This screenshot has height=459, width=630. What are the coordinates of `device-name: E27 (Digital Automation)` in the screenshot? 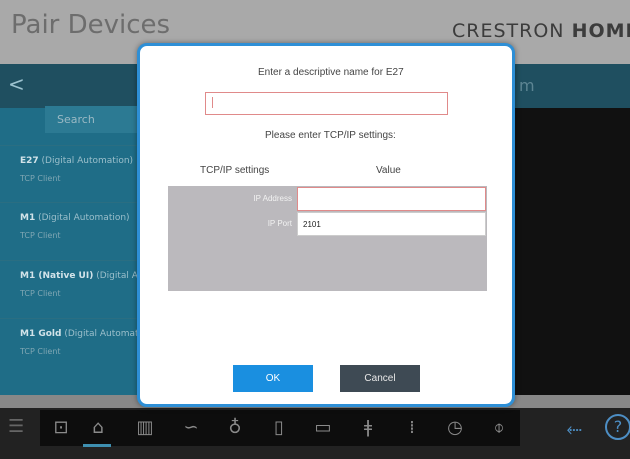 It's located at (77, 161).